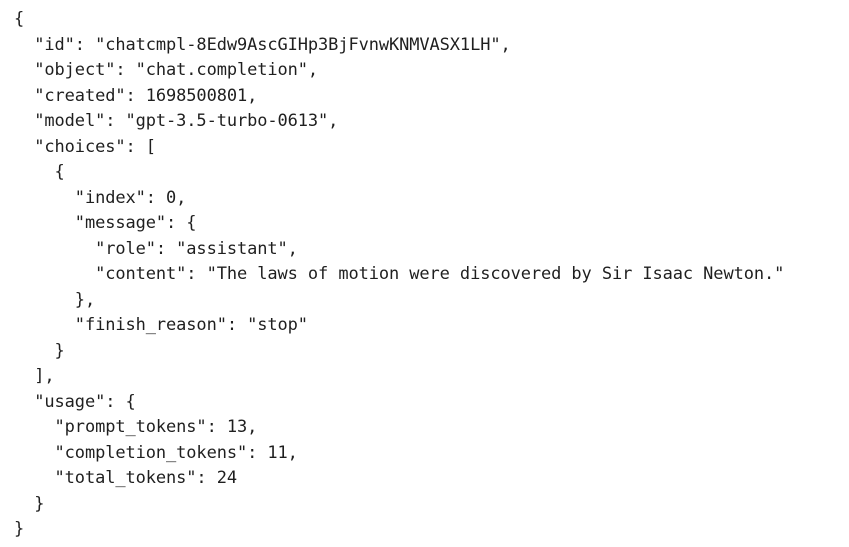  Describe the element at coordinates (176, 121) in the screenshot. I see `code-line-model: "model": "gpt-3.5-turbo-0613",` at that location.